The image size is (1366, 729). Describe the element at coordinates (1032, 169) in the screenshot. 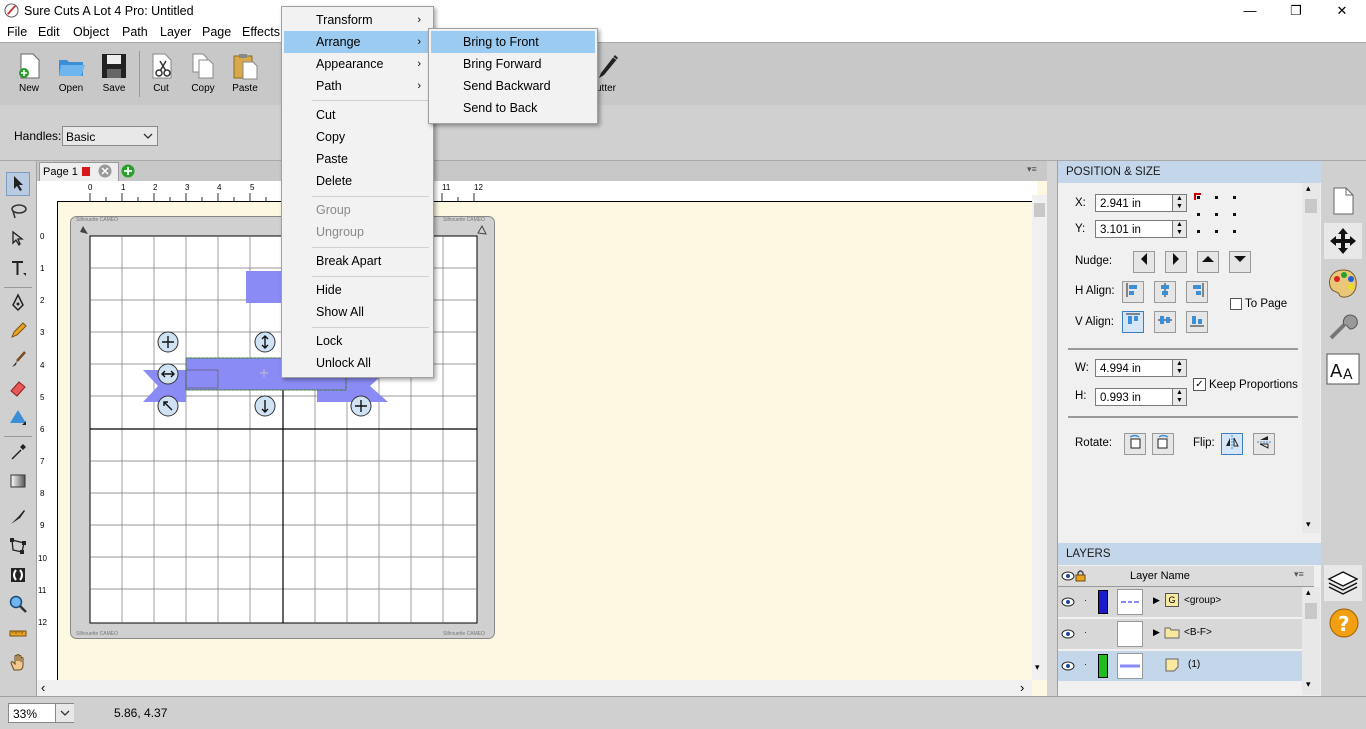

I see `canvas-options-icon: ▾≡` at that location.